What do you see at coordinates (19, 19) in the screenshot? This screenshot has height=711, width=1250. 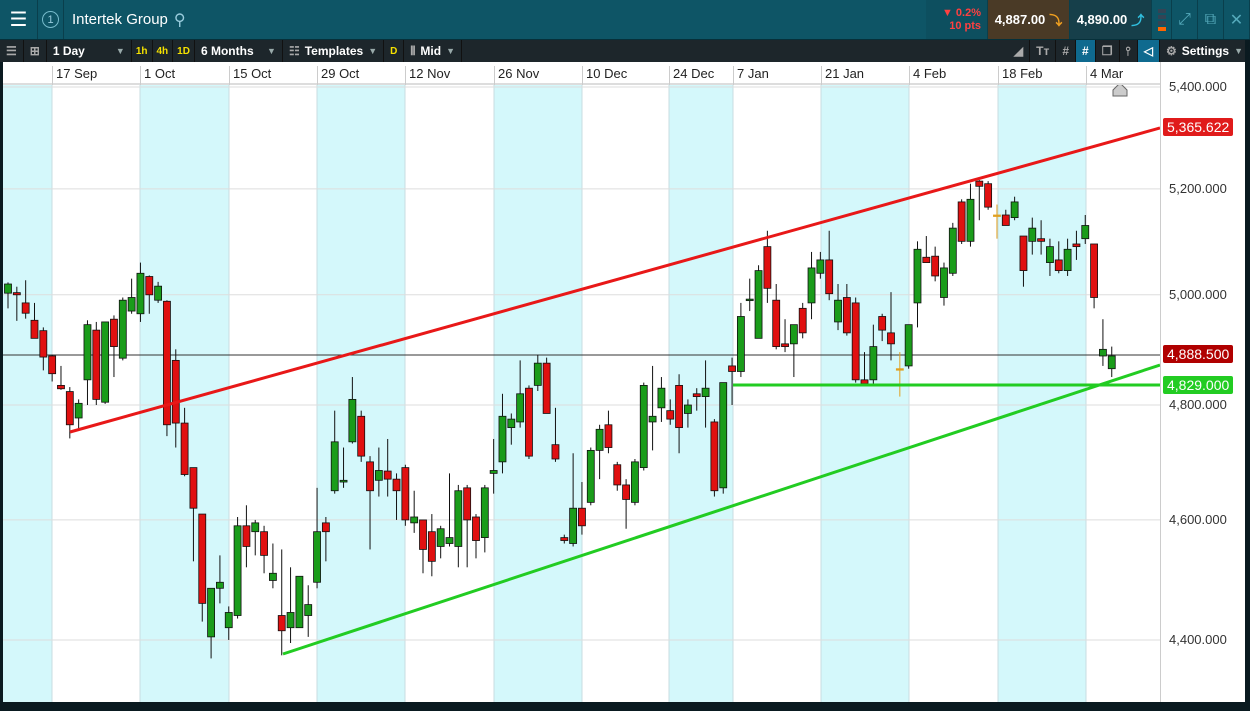 I see `menu-icon: ☰` at bounding box center [19, 19].